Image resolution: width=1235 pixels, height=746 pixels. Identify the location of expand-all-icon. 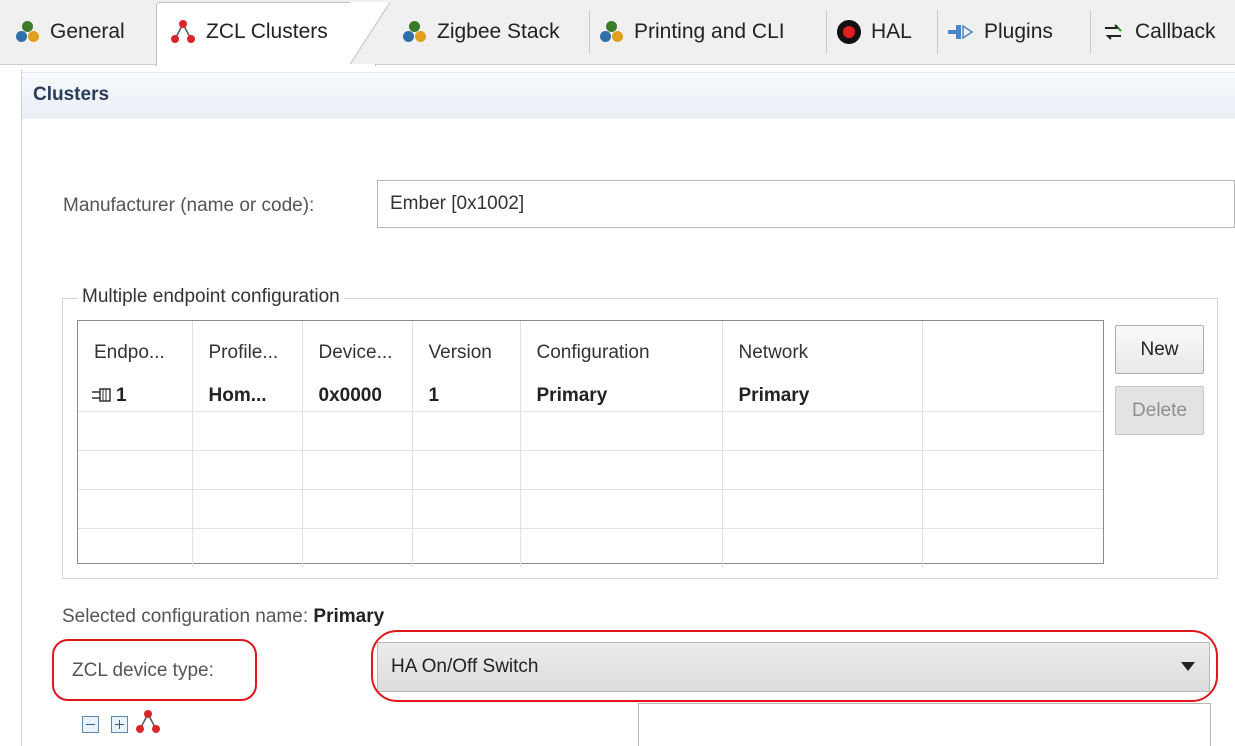
(119, 724).